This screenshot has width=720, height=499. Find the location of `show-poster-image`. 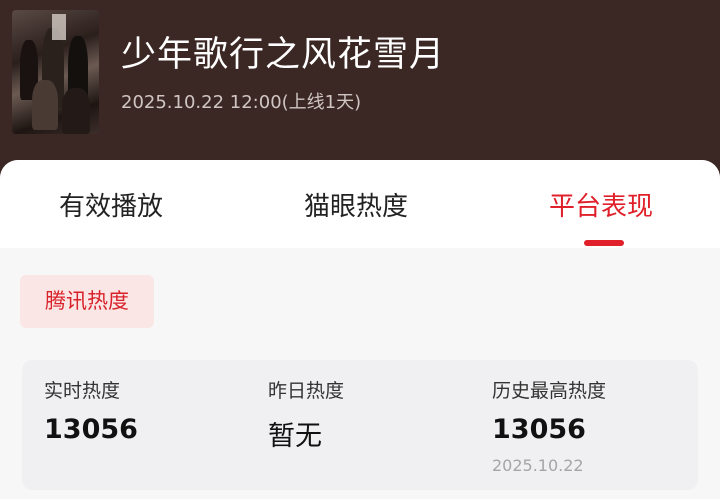

show-poster-image is located at coordinates (55, 72).